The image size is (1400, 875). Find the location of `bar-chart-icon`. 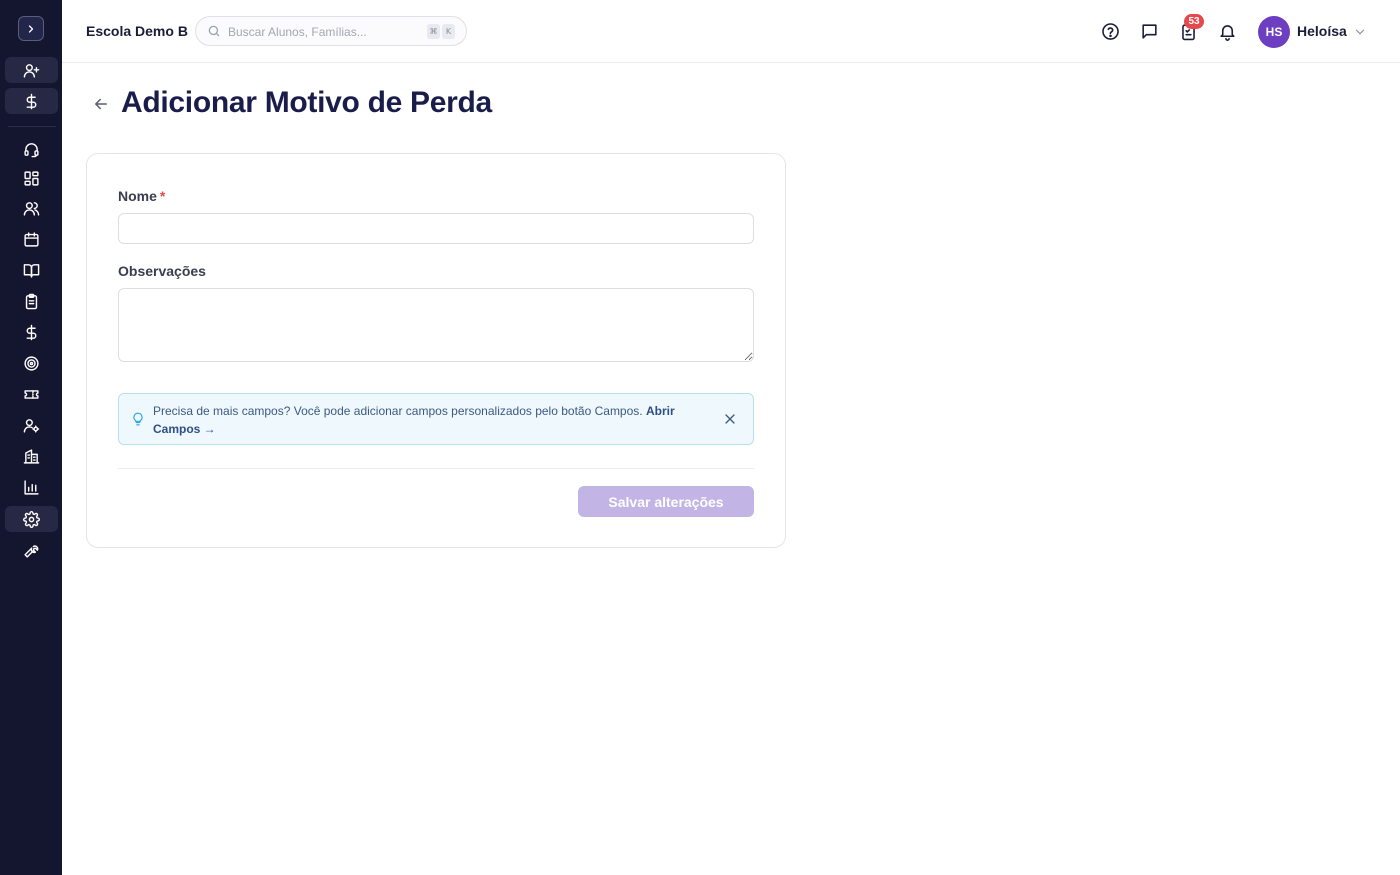

bar-chart-icon is located at coordinates (31, 487).